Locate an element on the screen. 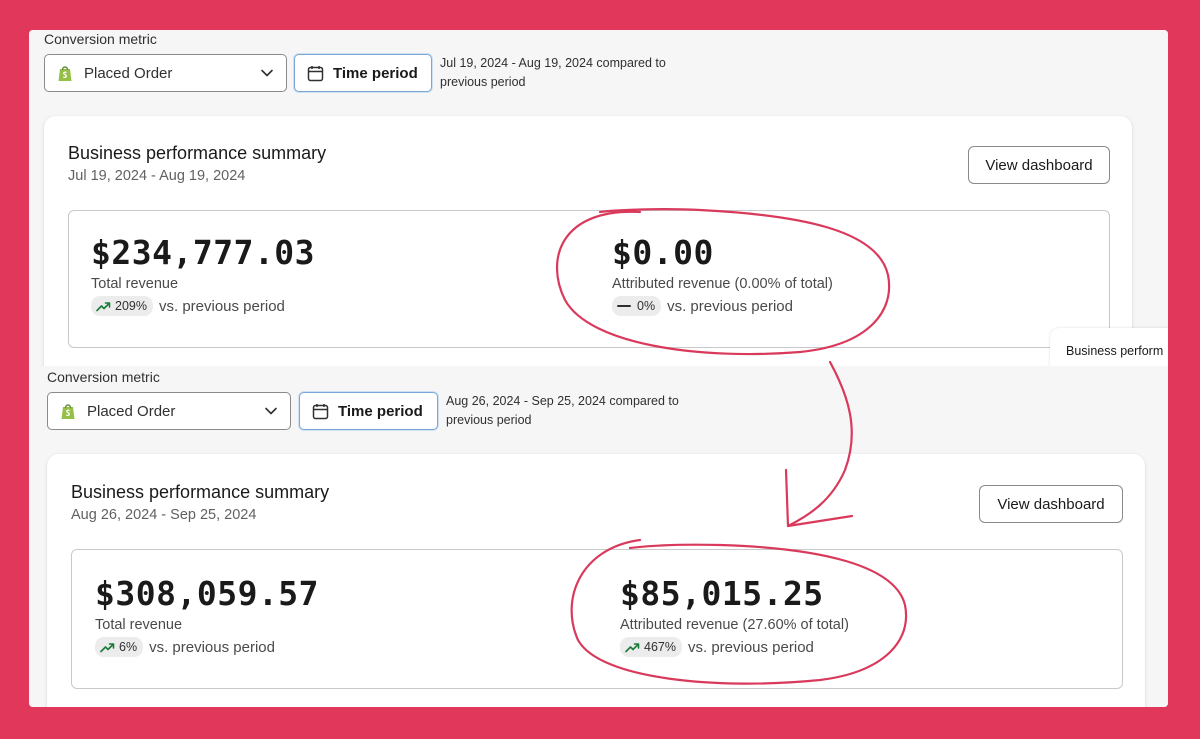 The height and width of the screenshot is (739, 1200). total-revenue-value: $308,059.57 is located at coordinates (207, 593).